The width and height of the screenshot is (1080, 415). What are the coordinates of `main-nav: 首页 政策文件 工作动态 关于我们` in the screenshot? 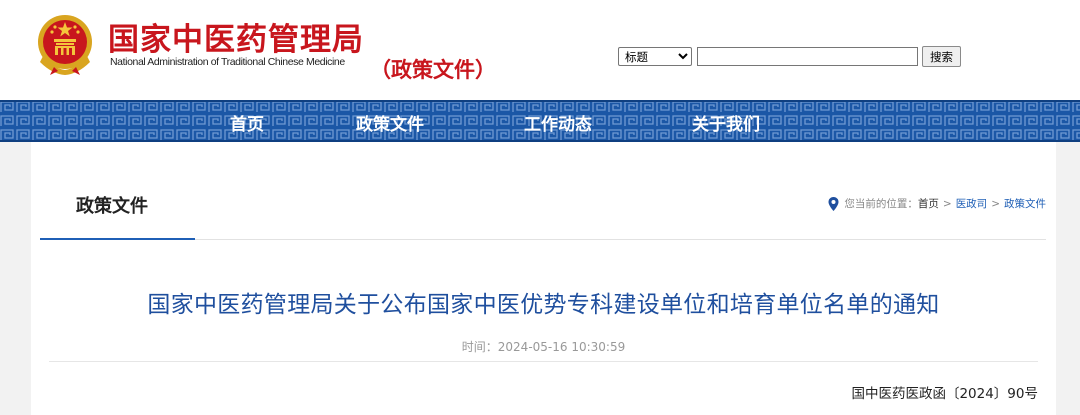 It's located at (540, 121).